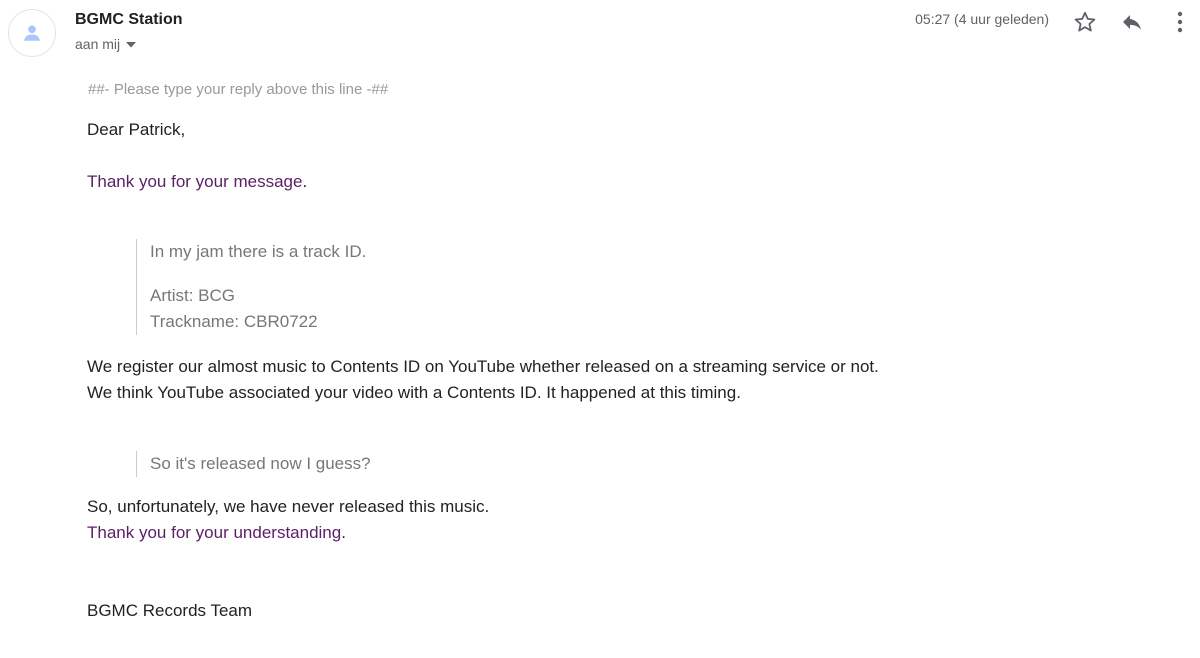 The height and width of the screenshot is (658, 1200). Describe the element at coordinates (260, 463) in the screenshot. I see `quote-line: So it's released now I guess?` at that location.